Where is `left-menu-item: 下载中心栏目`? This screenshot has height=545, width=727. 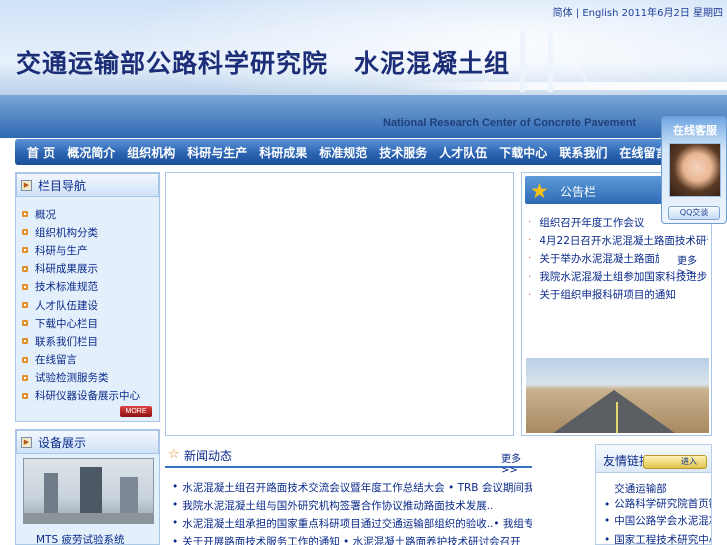
left-menu-item: 下载中心栏目 is located at coordinates (90, 323).